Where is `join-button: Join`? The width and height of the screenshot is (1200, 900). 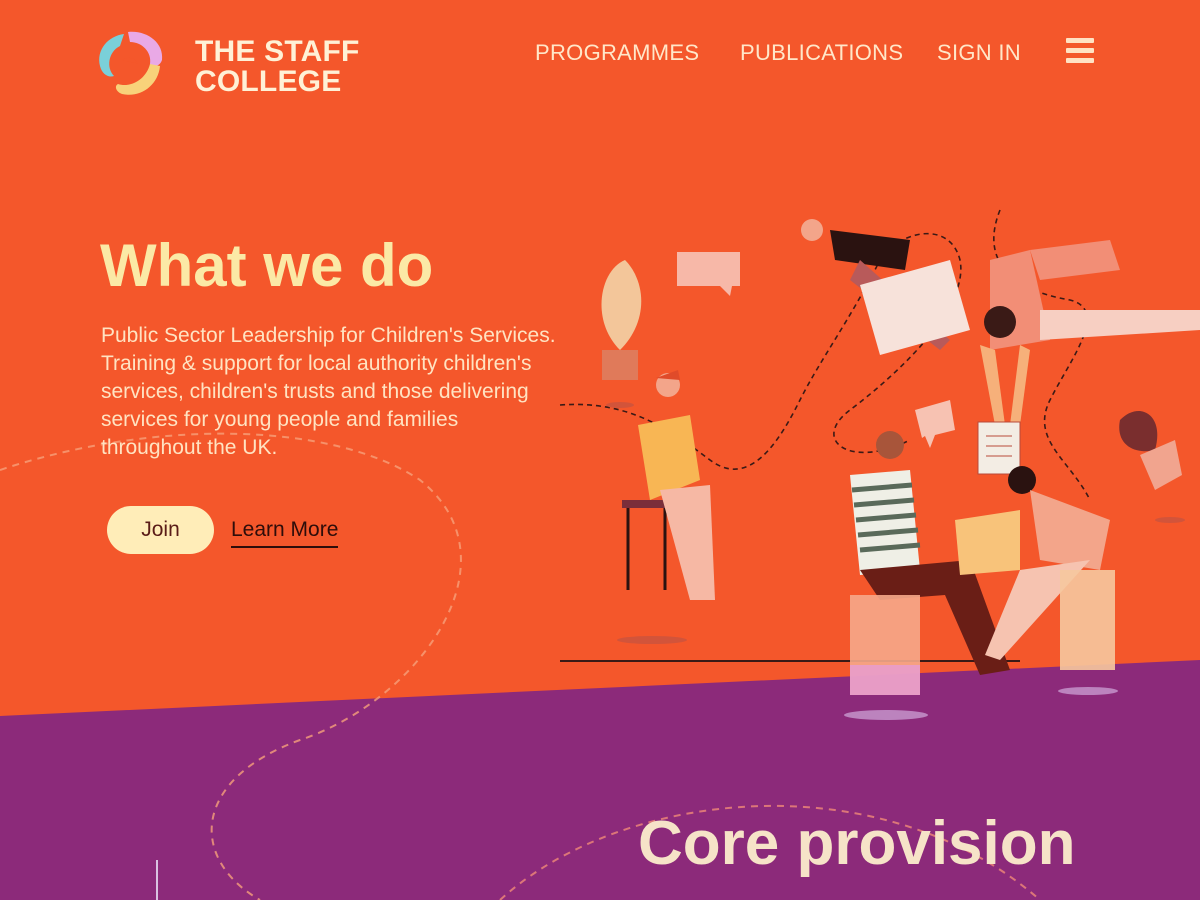 join-button: Join is located at coordinates (160, 530).